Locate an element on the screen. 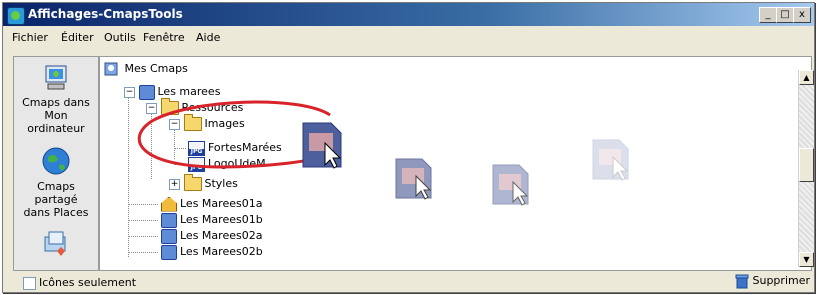  icons-only-checkbox is located at coordinates (29, 283).